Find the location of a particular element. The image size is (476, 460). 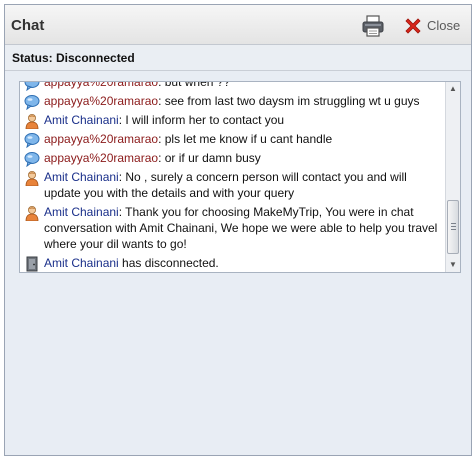

window-title: Chat is located at coordinates (28, 25).